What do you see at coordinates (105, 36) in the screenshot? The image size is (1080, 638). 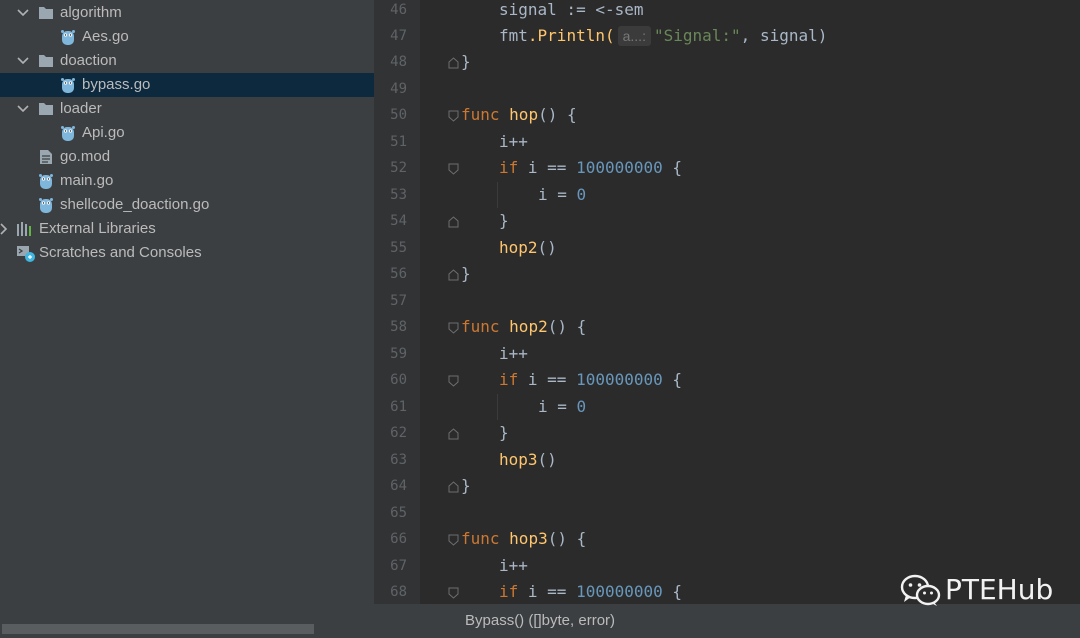 I see `tree-item-label: Aes.go` at bounding box center [105, 36].